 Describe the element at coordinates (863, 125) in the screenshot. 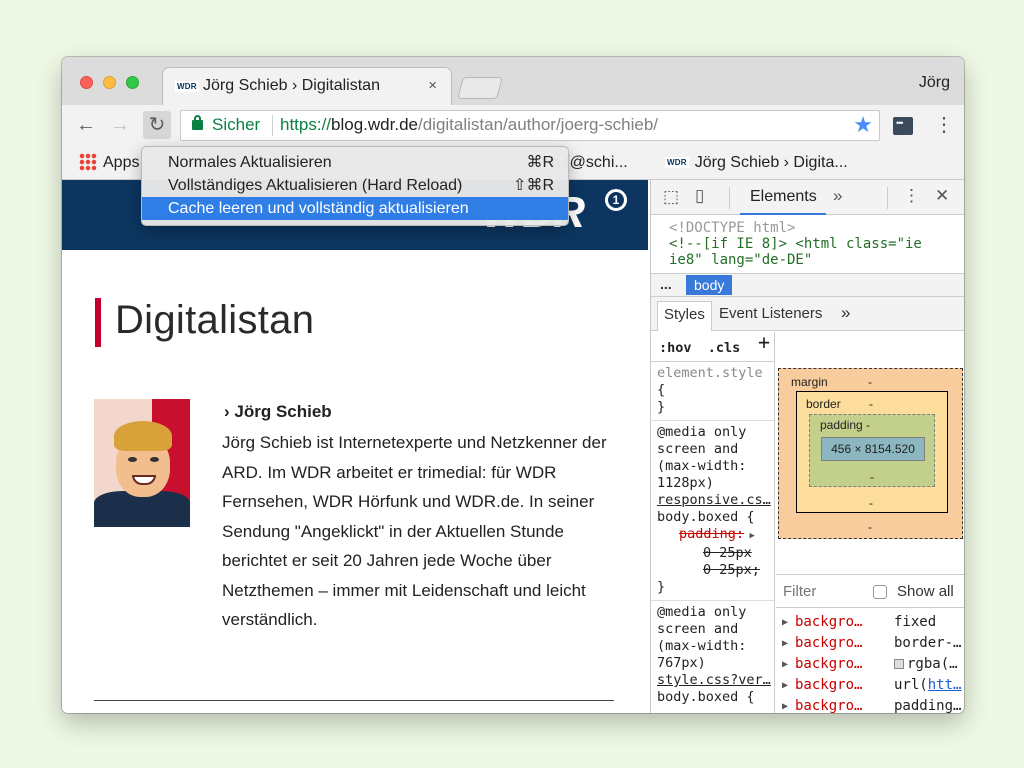

I see `bookmark-star-icon: ★` at that location.